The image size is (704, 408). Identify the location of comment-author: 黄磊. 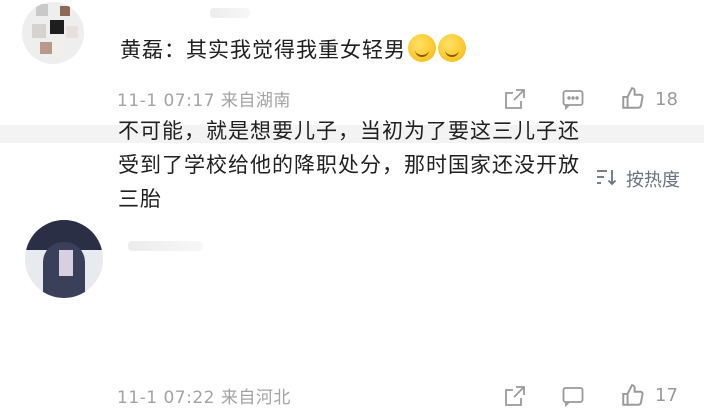
(142, 50).